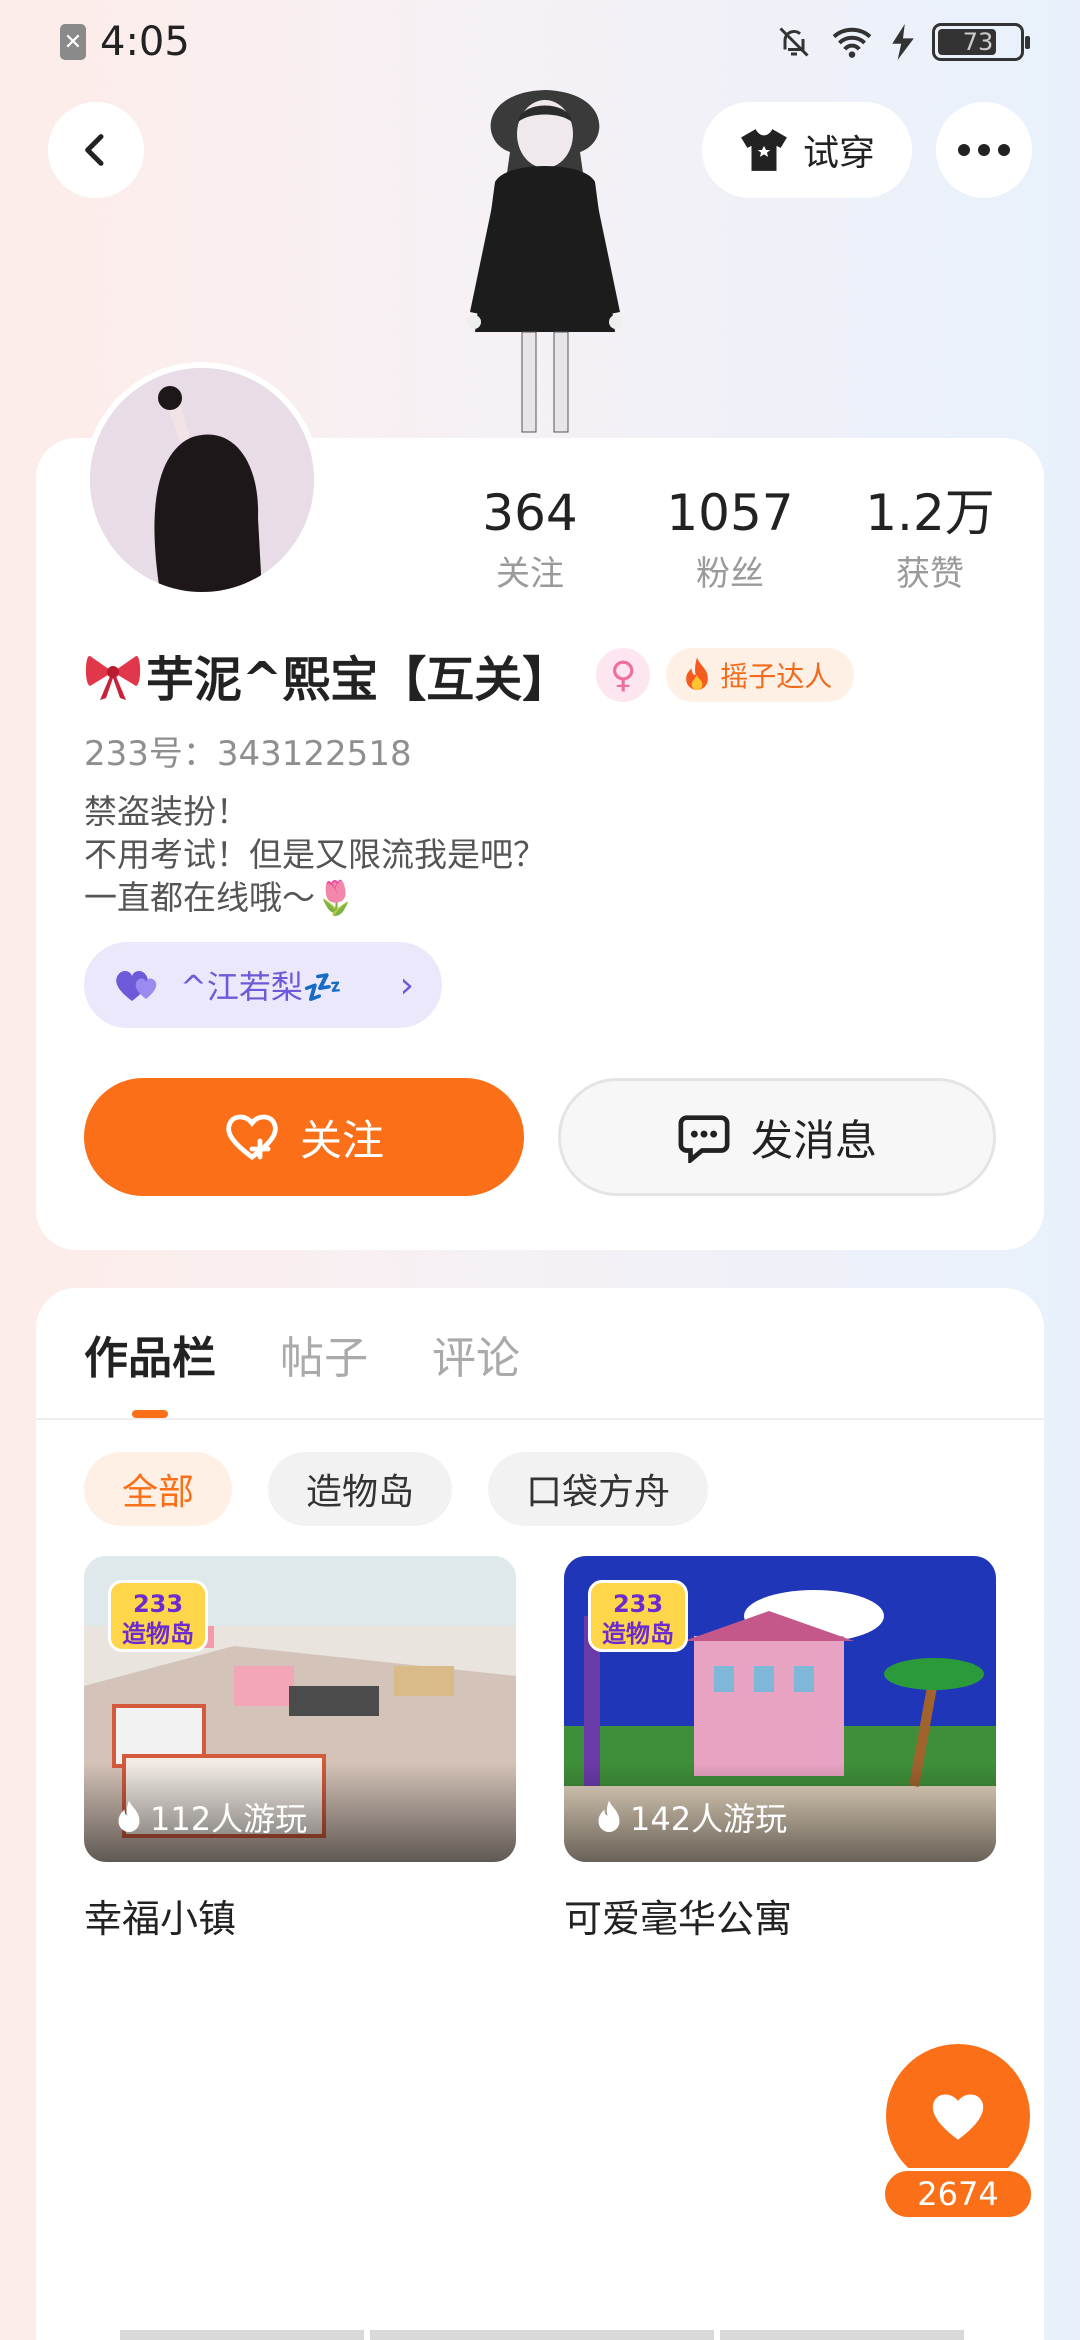 The width and height of the screenshot is (1080, 2340). I want to click on game-card: 233 造物岛 142人游玩 可爱毫华公寓, so click(780, 1749).